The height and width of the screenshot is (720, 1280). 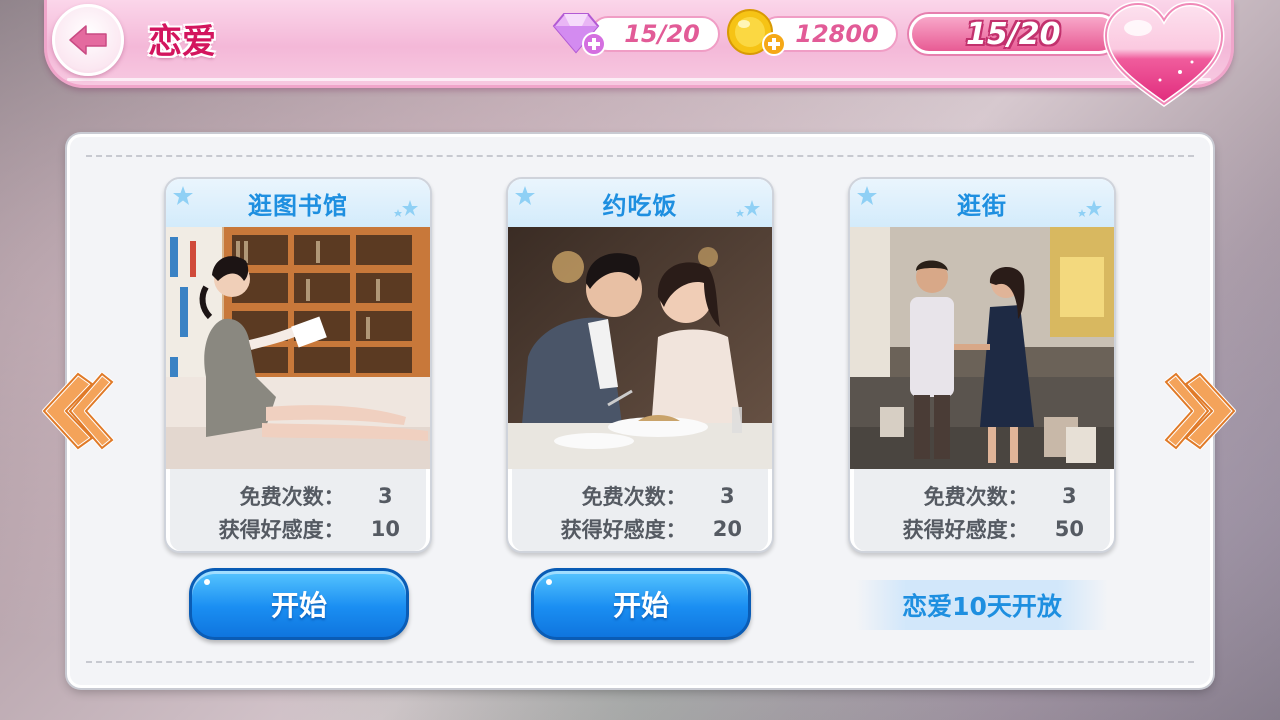 What do you see at coordinates (640, 510) in the screenshot?
I see `card-stats: 免费次数： 3 获得好感度： 20` at bounding box center [640, 510].